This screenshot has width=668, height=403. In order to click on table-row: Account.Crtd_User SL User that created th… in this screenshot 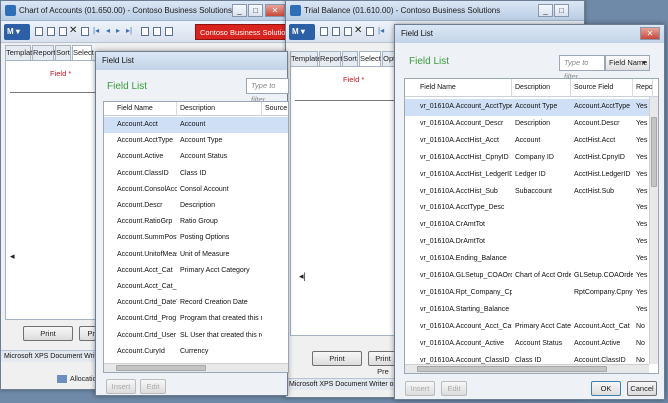, I will do `click(196, 336)`.